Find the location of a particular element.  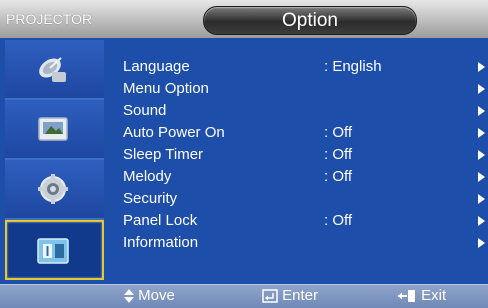

title-pill: Option is located at coordinates (310, 20).